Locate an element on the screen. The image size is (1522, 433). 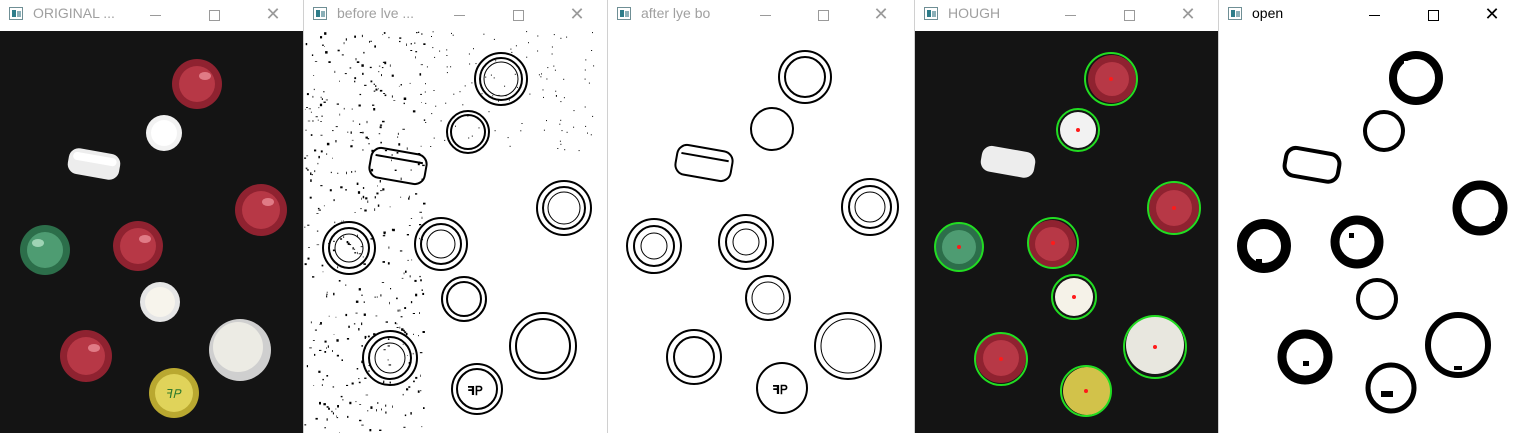
window-title: after lye bo is located at coordinates (676, 13).